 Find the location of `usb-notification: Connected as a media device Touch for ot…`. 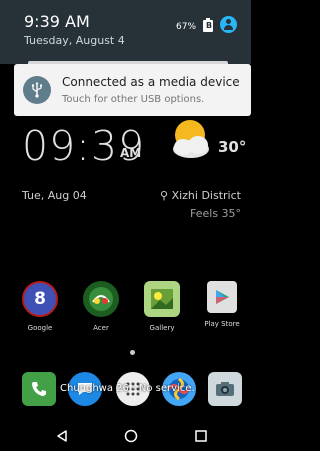

usb-notification: Connected as a media device Touch for ot… is located at coordinates (132, 90).